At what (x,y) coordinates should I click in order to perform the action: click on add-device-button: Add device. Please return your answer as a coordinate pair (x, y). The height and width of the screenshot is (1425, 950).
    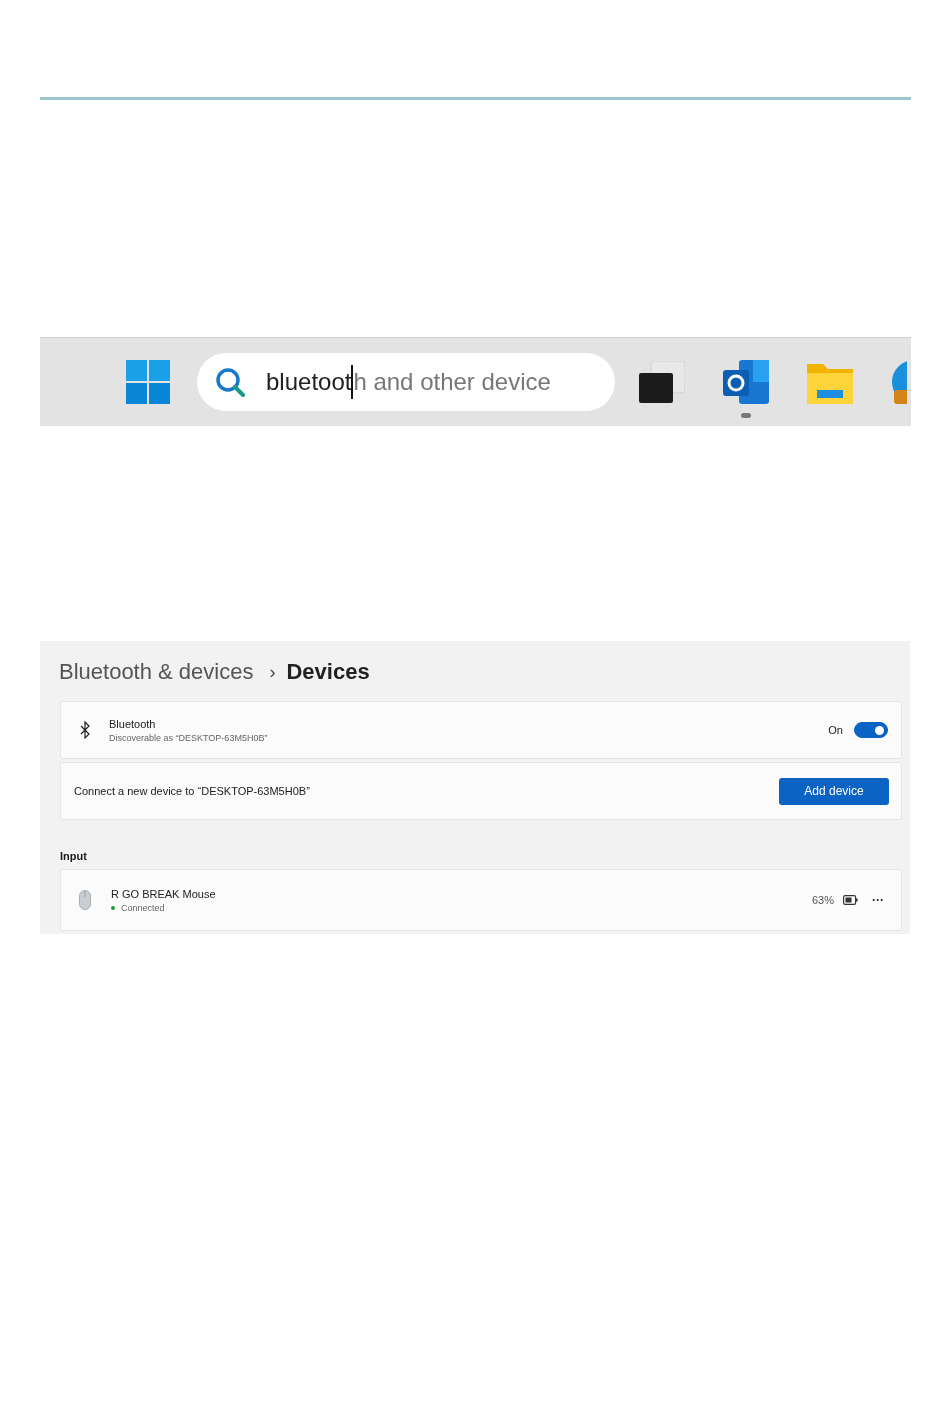
    Looking at the image, I should click on (834, 791).